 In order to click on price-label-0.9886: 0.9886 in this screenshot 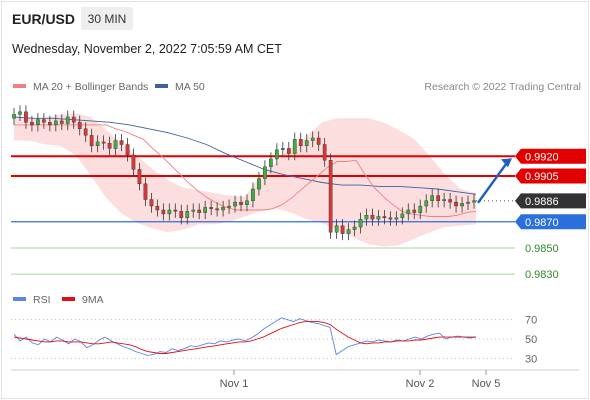, I will do `click(550, 201)`.